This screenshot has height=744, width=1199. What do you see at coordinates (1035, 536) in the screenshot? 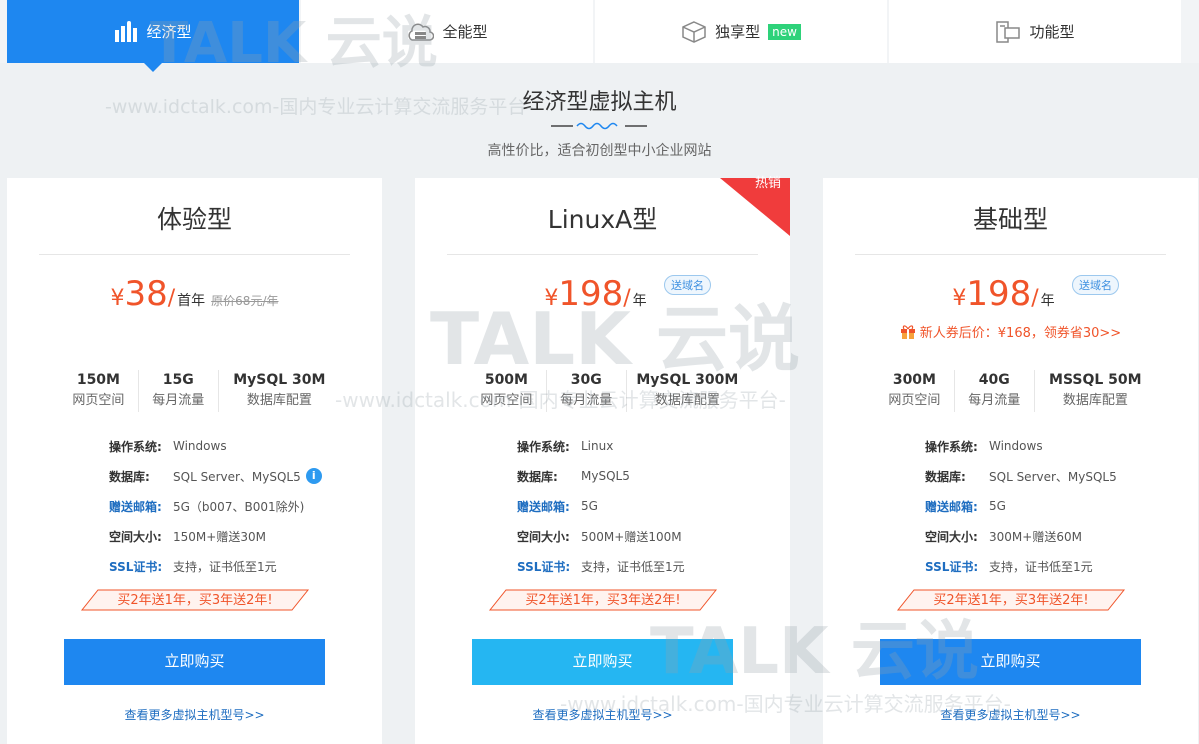
I see `attr-value: 300M+赠送60M` at bounding box center [1035, 536].